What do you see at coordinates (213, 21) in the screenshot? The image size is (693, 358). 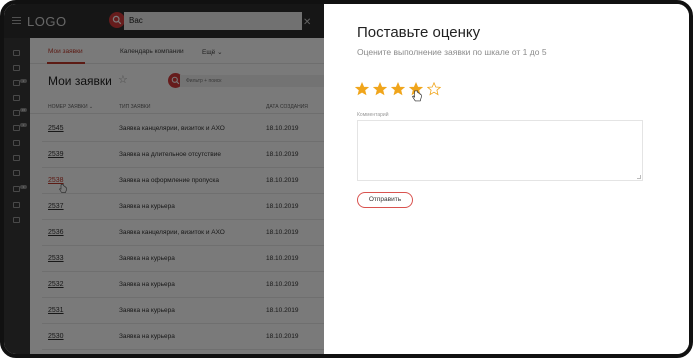 I see `search-input: Вас` at bounding box center [213, 21].